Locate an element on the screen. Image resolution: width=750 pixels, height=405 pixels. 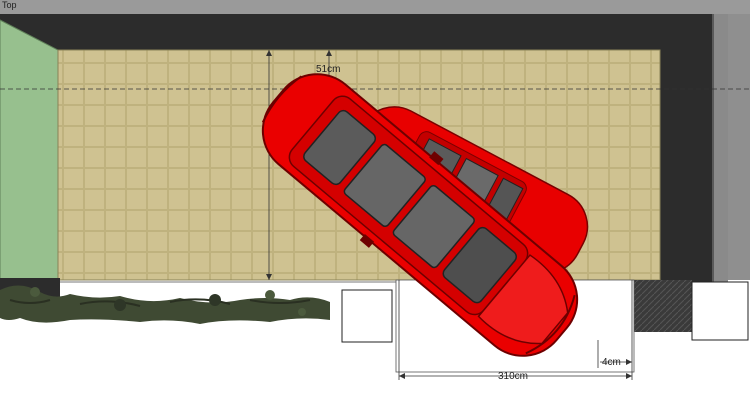
left-hedge-area is located at coordinates (29, 152).